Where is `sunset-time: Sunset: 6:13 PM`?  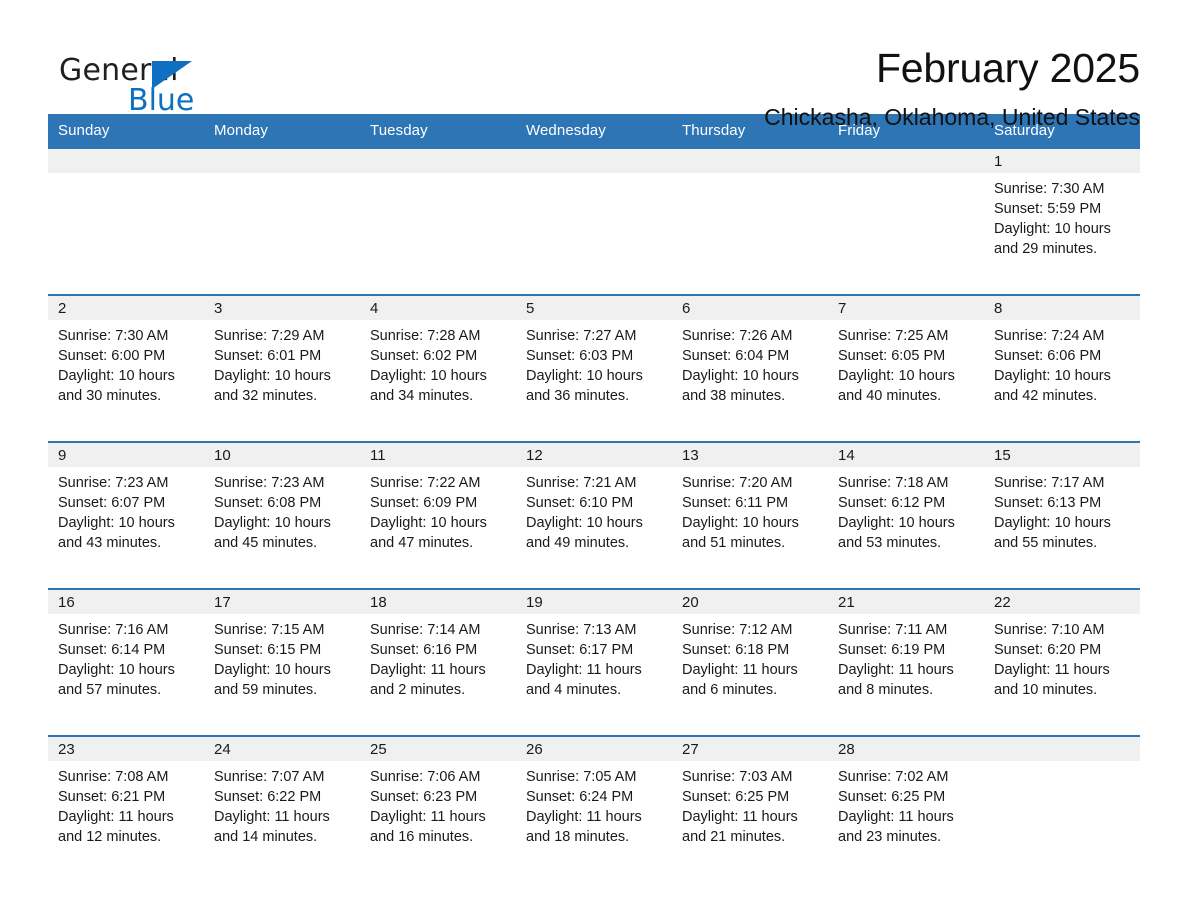 sunset-time: Sunset: 6:13 PM is located at coordinates (1048, 503).